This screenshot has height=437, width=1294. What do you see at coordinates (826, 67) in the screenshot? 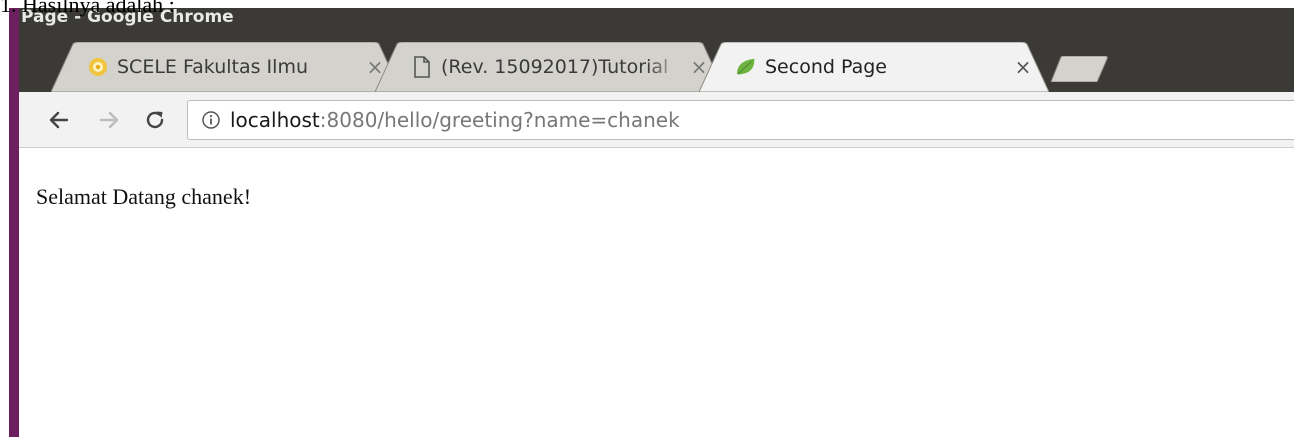
I see `tab-title: Second Page` at bounding box center [826, 67].